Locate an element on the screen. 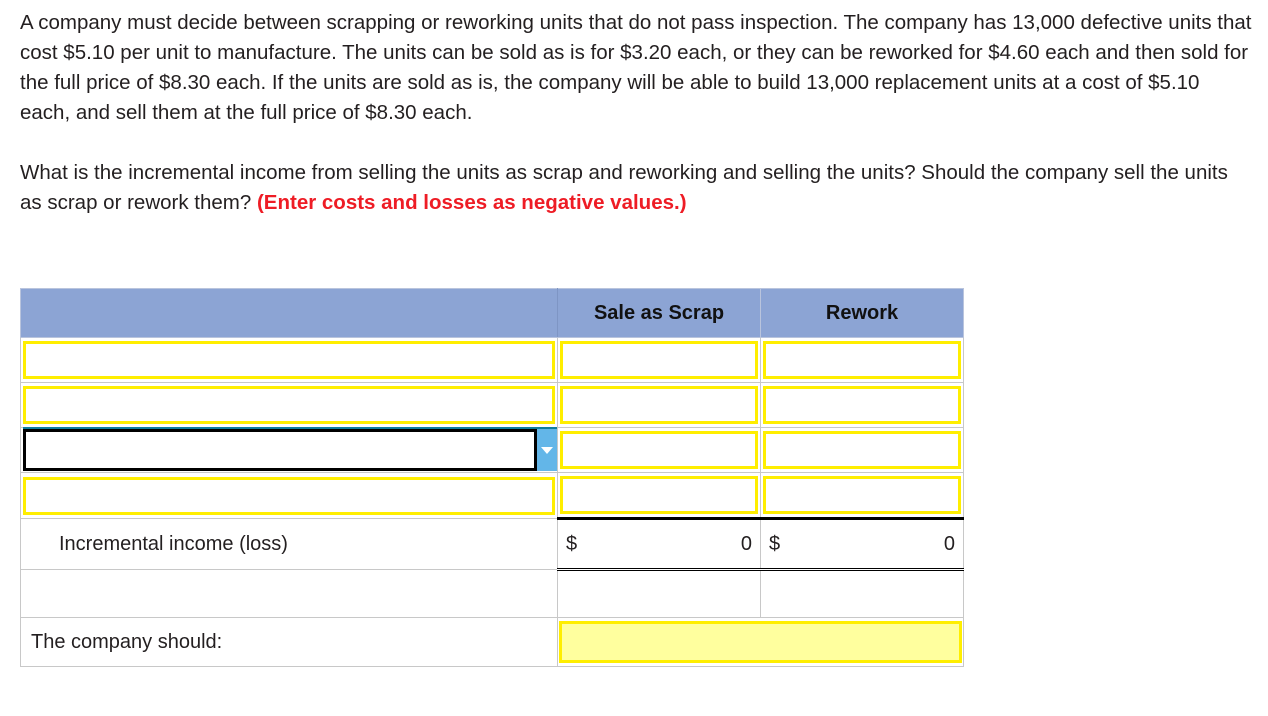 The image size is (1268, 716). company-should-input is located at coordinates (760, 642).